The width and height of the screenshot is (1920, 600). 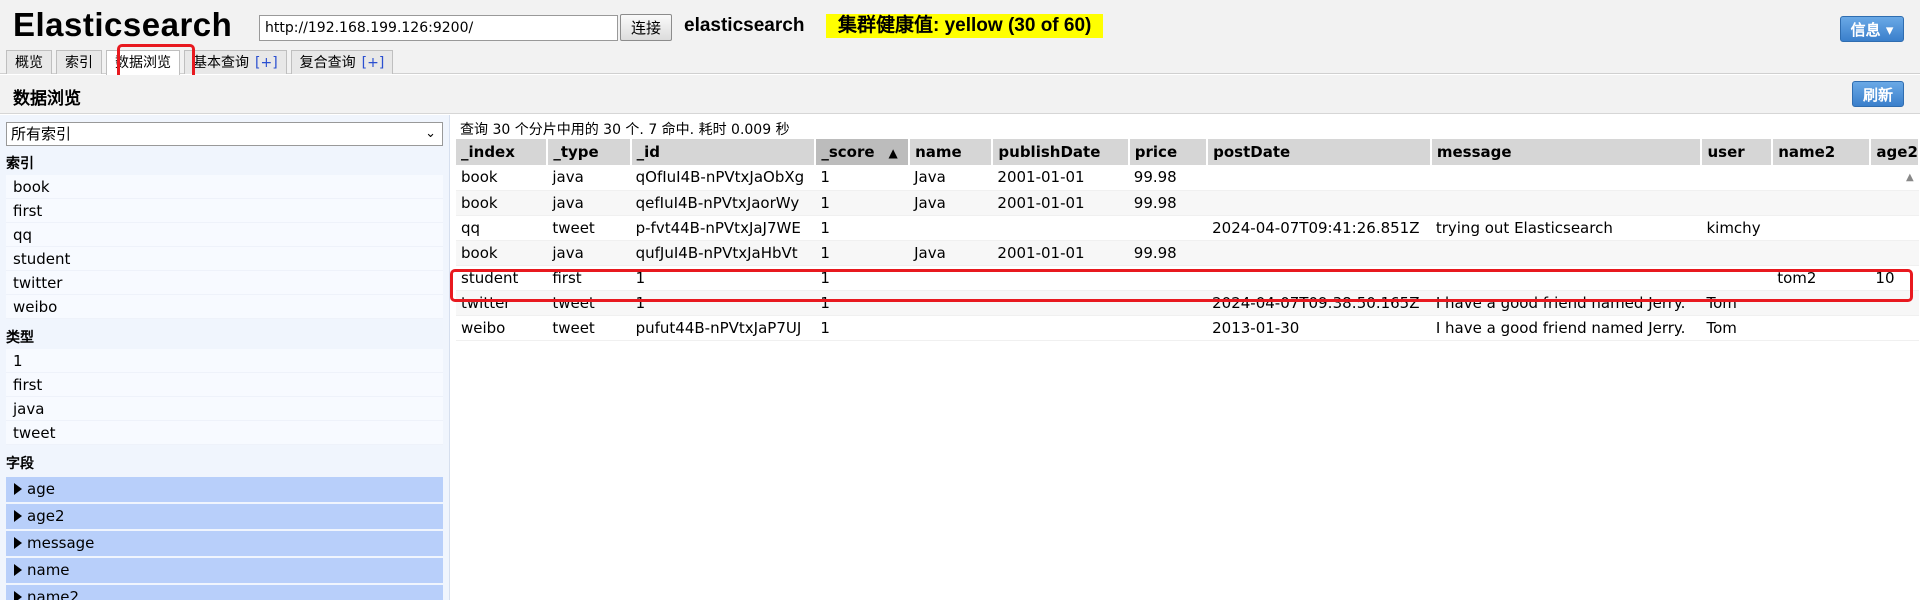 I want to click on index-item: student, so click(x=224, y=259).